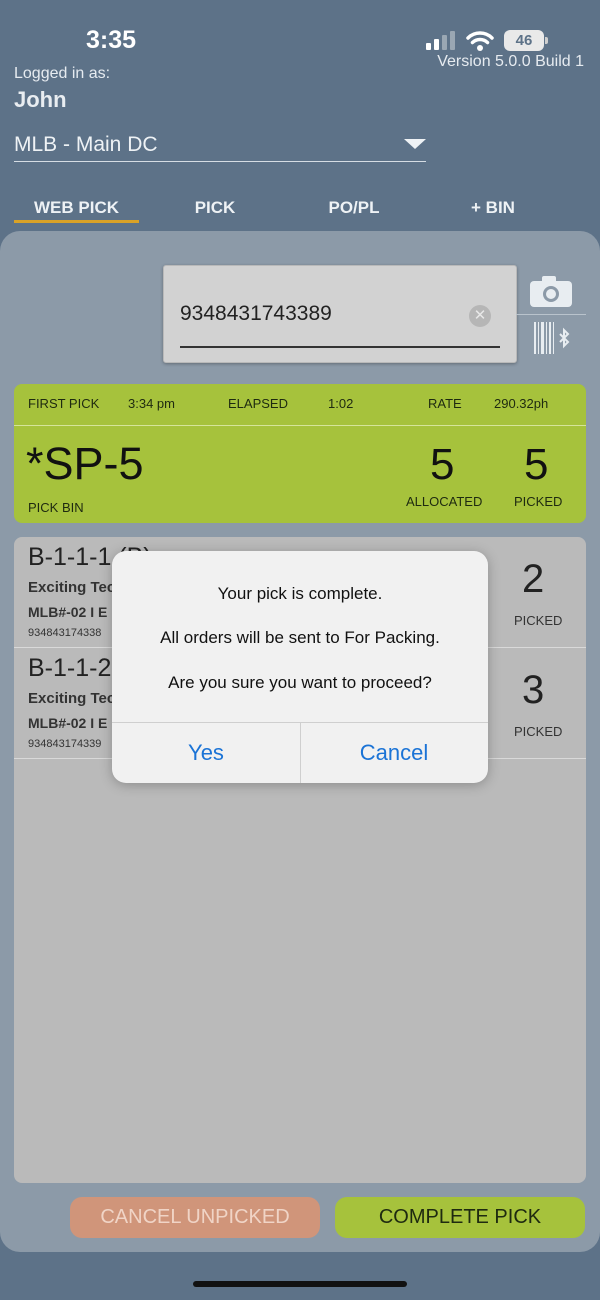  I want to click on bluetooth-barcode-icon, so click(552, 338).